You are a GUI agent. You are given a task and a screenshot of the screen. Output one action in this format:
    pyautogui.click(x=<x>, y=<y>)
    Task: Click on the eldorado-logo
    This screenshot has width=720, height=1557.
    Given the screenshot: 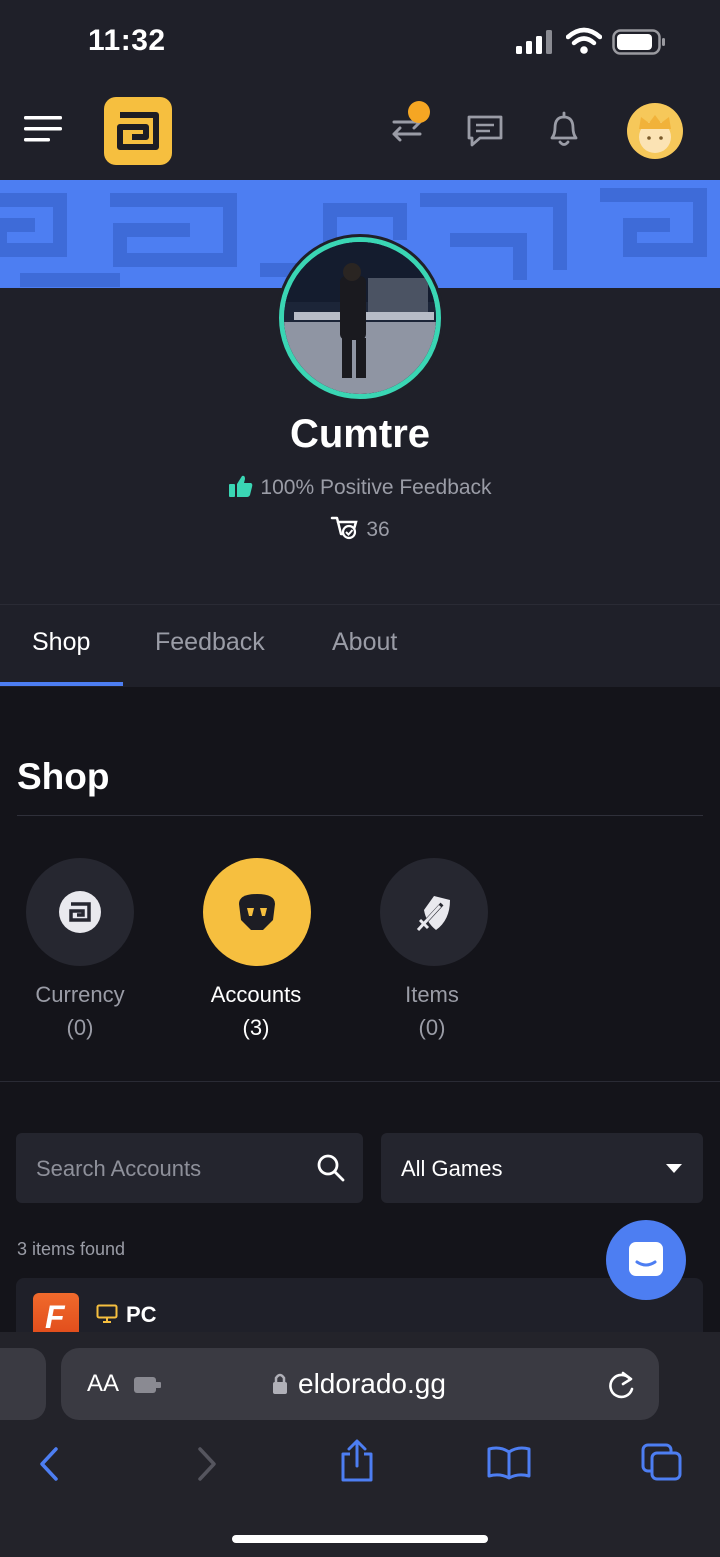 What is the action you would take?
    pyautogui.click(x=138, y=131)
    